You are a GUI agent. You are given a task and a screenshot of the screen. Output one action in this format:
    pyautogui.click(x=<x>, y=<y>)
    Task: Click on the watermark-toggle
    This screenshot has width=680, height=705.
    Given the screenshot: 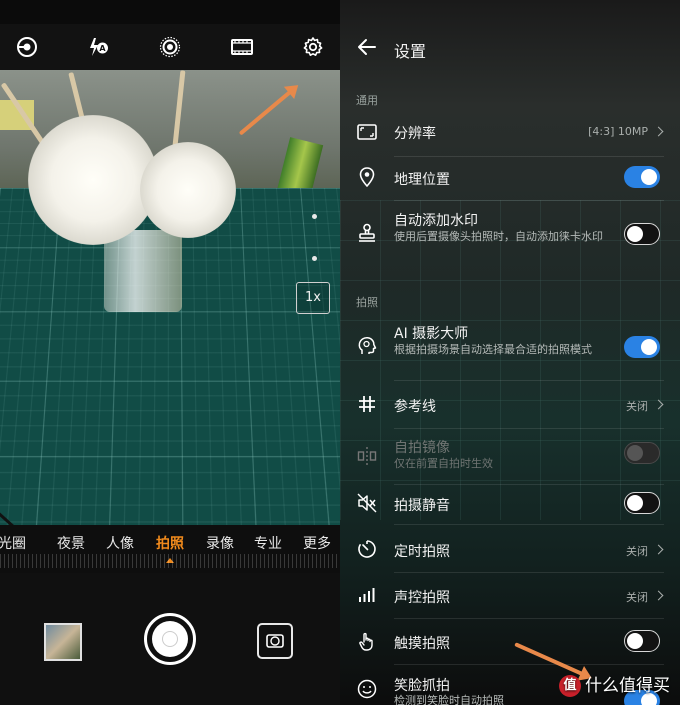 What is the action you would take?
    pyautogui.click(x=642, y=234)
    